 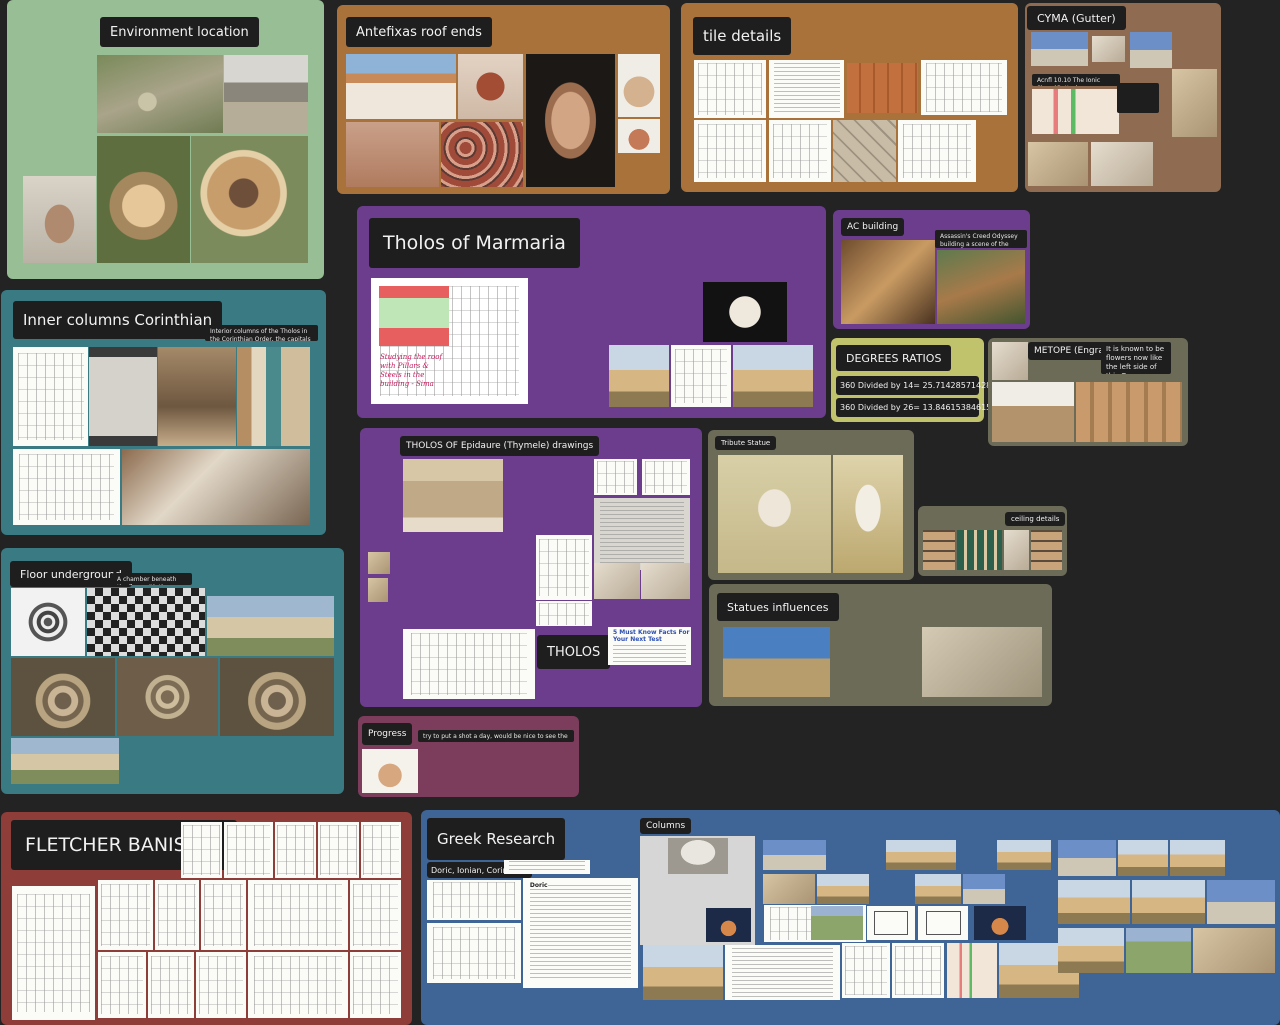 What do you see at coordinates (918, 970) in the screenshot?
I see `entablature-drawing` at bounding box center [918, 970].